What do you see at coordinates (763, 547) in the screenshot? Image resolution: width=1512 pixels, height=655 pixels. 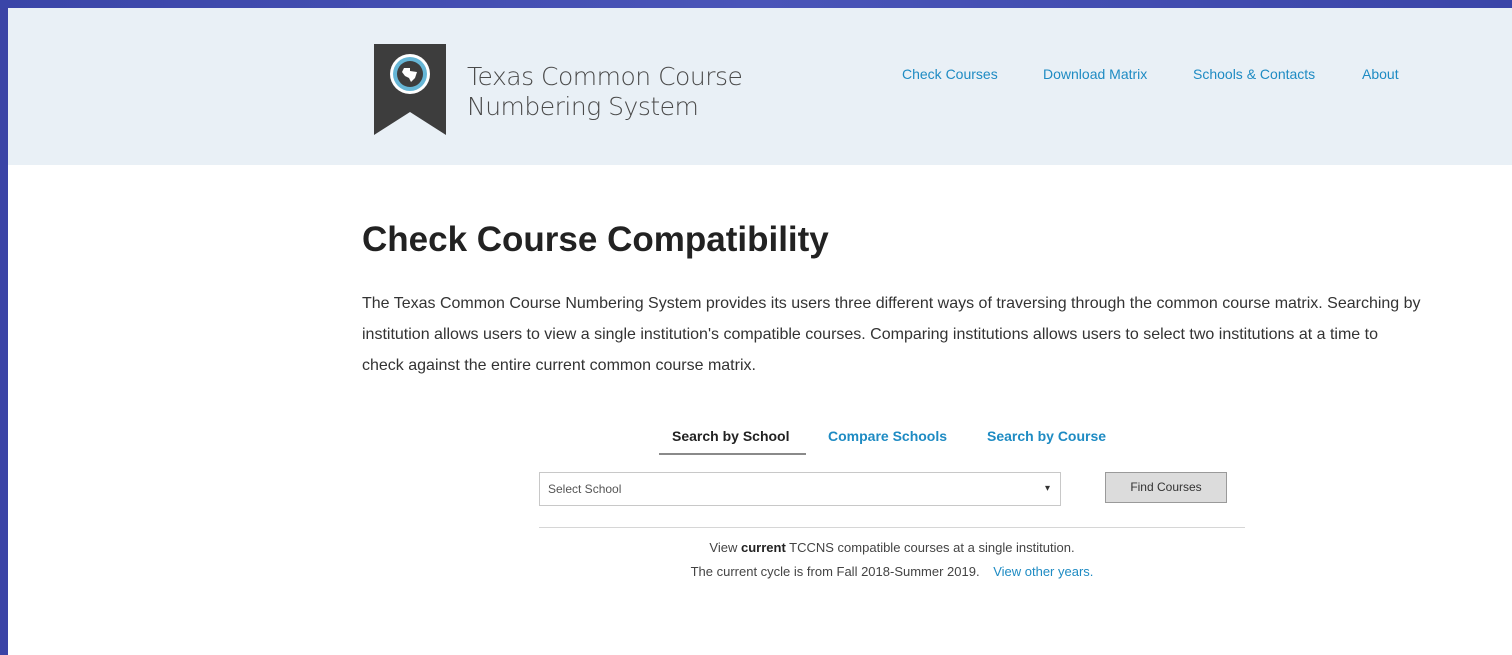 I see `note-current: current` at bounding box center [763, 547].